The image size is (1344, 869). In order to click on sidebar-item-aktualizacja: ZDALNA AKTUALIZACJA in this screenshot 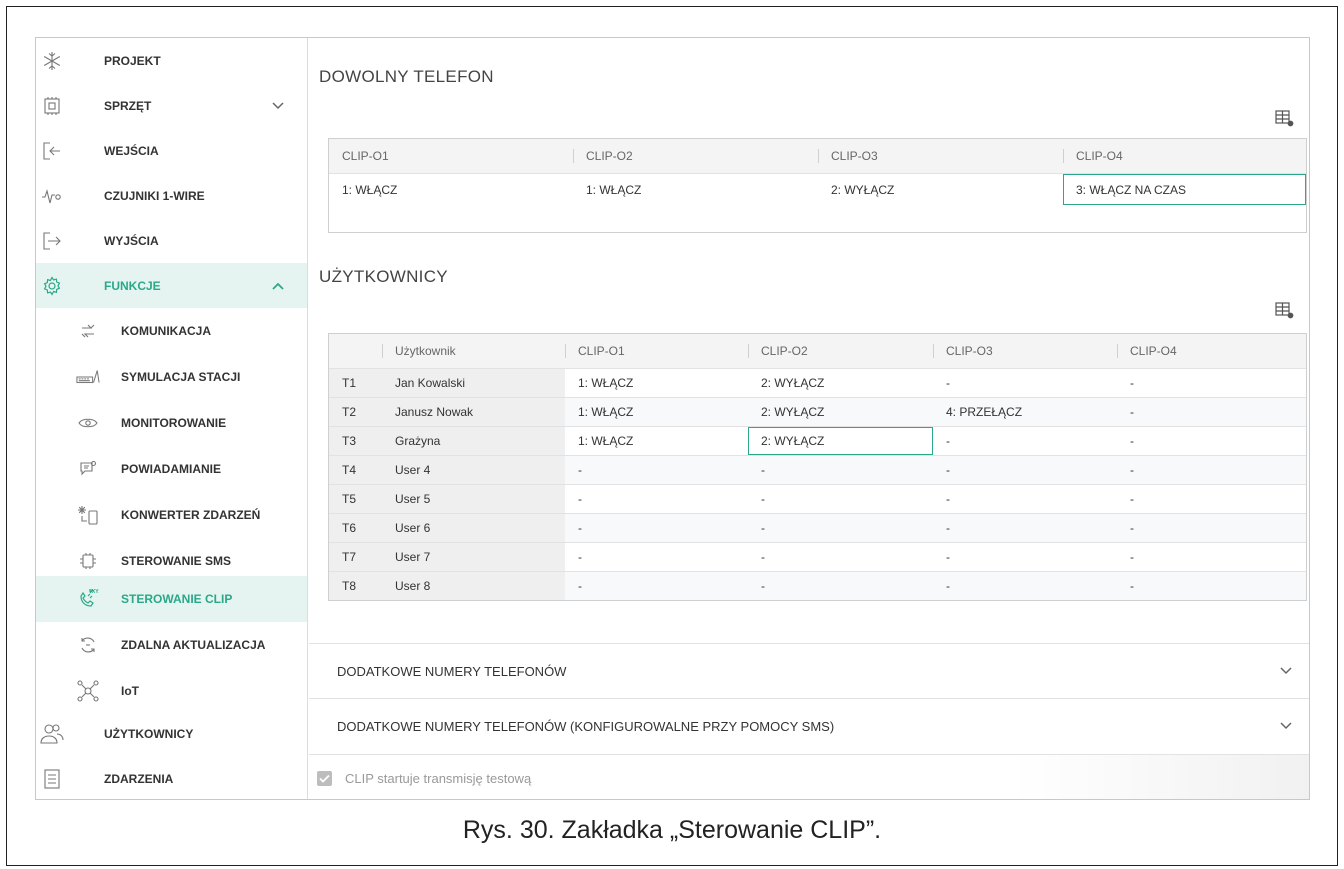, I will do `click(171, 645)`.